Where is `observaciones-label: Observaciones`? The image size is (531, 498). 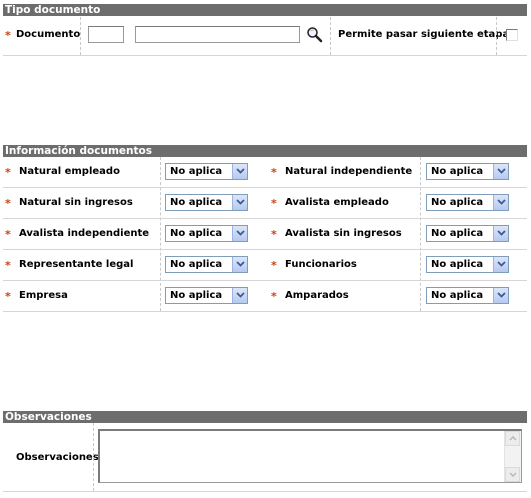
observaciones-label: Observaciones is located at coordinates (57, 457).